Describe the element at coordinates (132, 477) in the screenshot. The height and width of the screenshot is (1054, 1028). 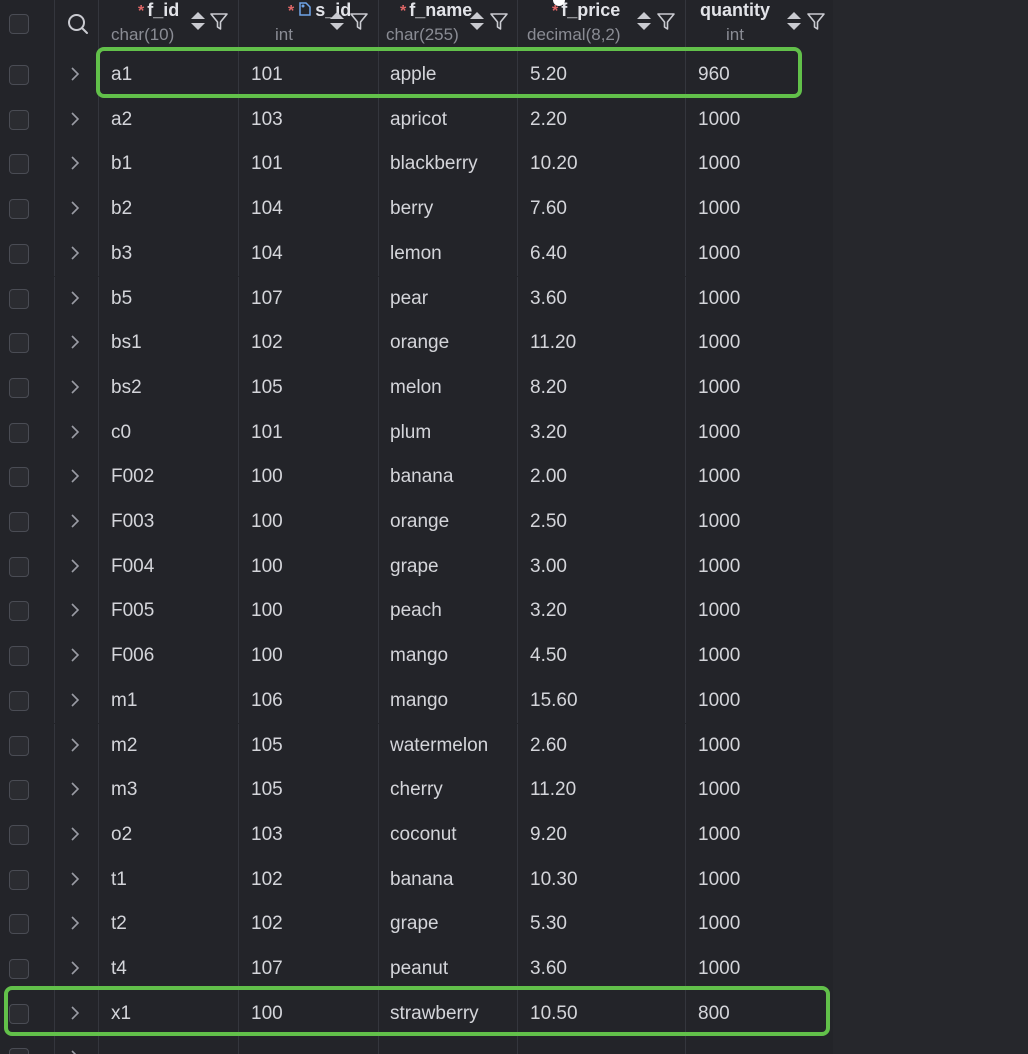
I see `cell-f-id: F002` at that location.